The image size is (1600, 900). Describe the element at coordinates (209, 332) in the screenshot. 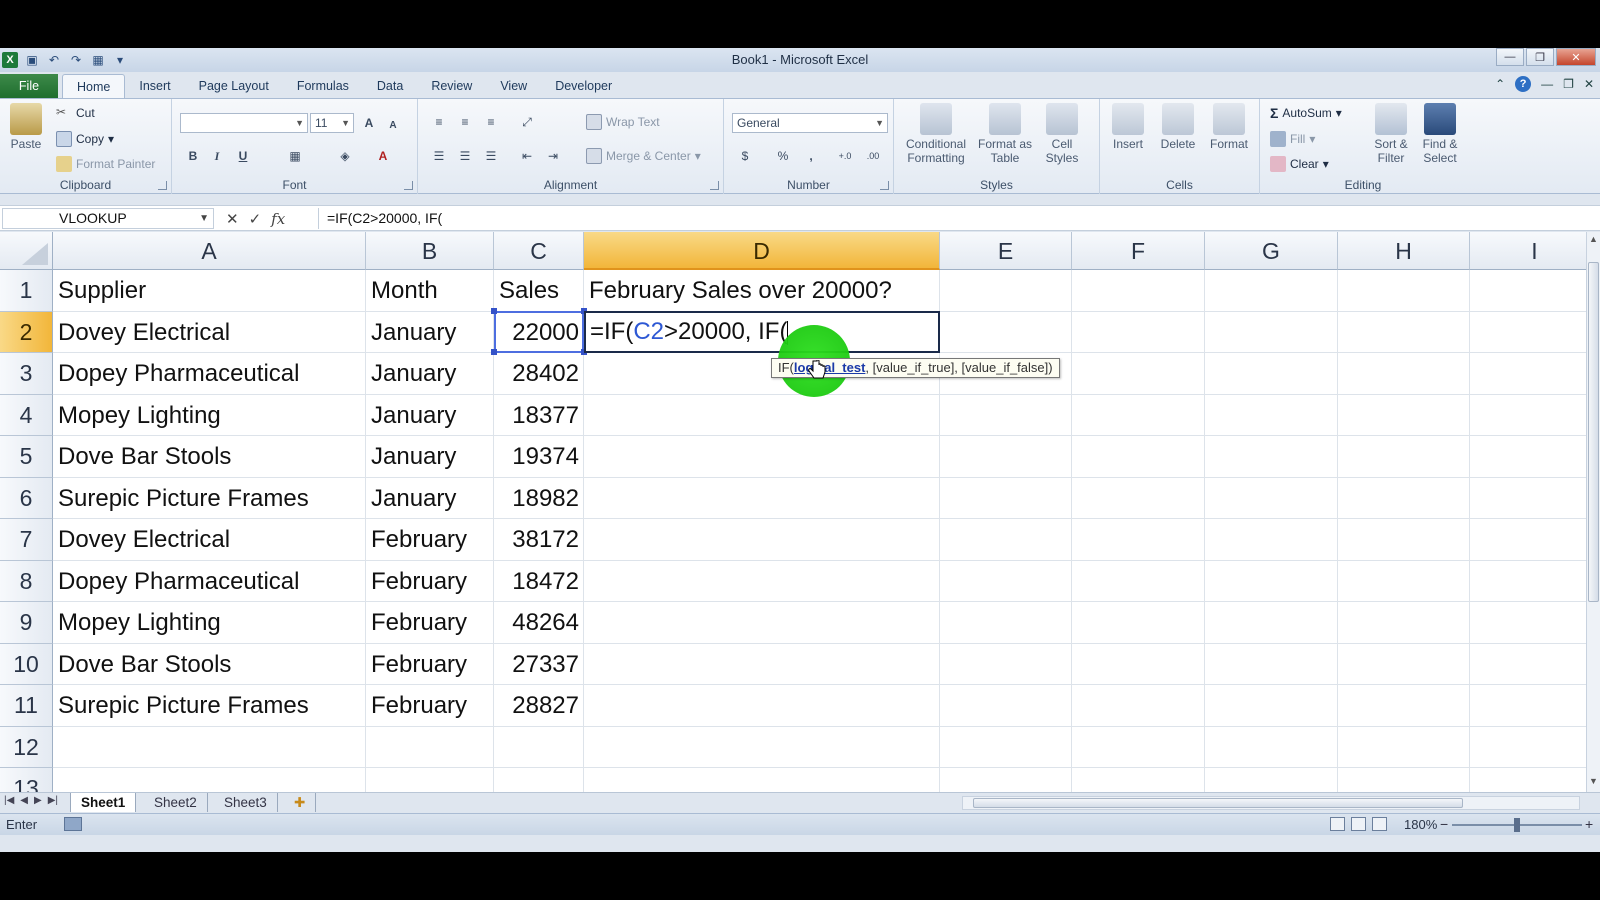

I see `cell-supplier: Dovey Electrical` at that location.